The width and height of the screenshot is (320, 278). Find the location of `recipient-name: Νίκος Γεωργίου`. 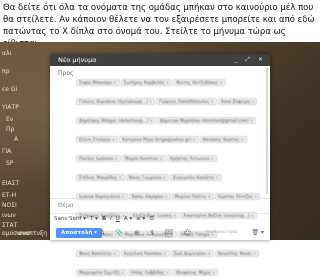

recipient-name: Νίκος Γεωργίου is located at coordinates (145, 177).